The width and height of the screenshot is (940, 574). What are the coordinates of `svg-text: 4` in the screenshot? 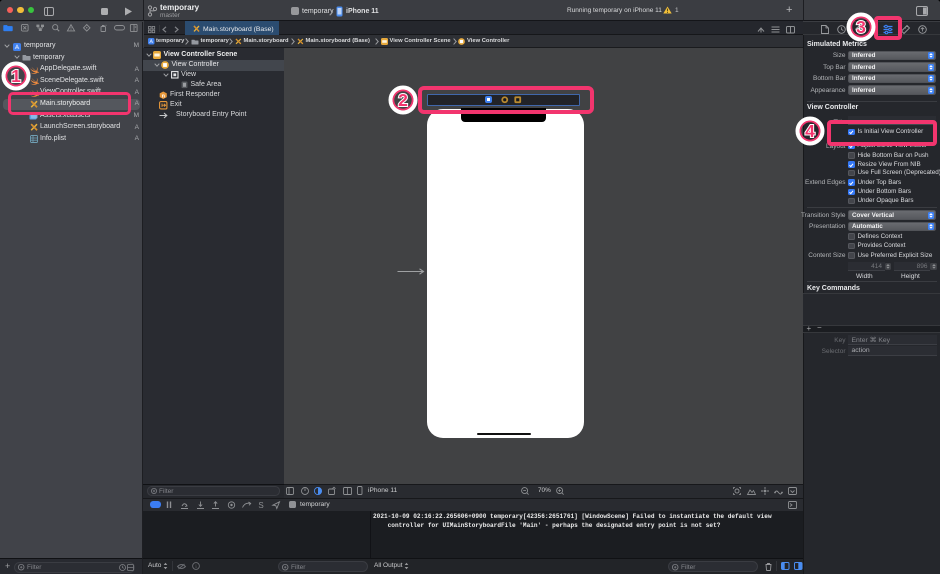 It's located at (810, 131).